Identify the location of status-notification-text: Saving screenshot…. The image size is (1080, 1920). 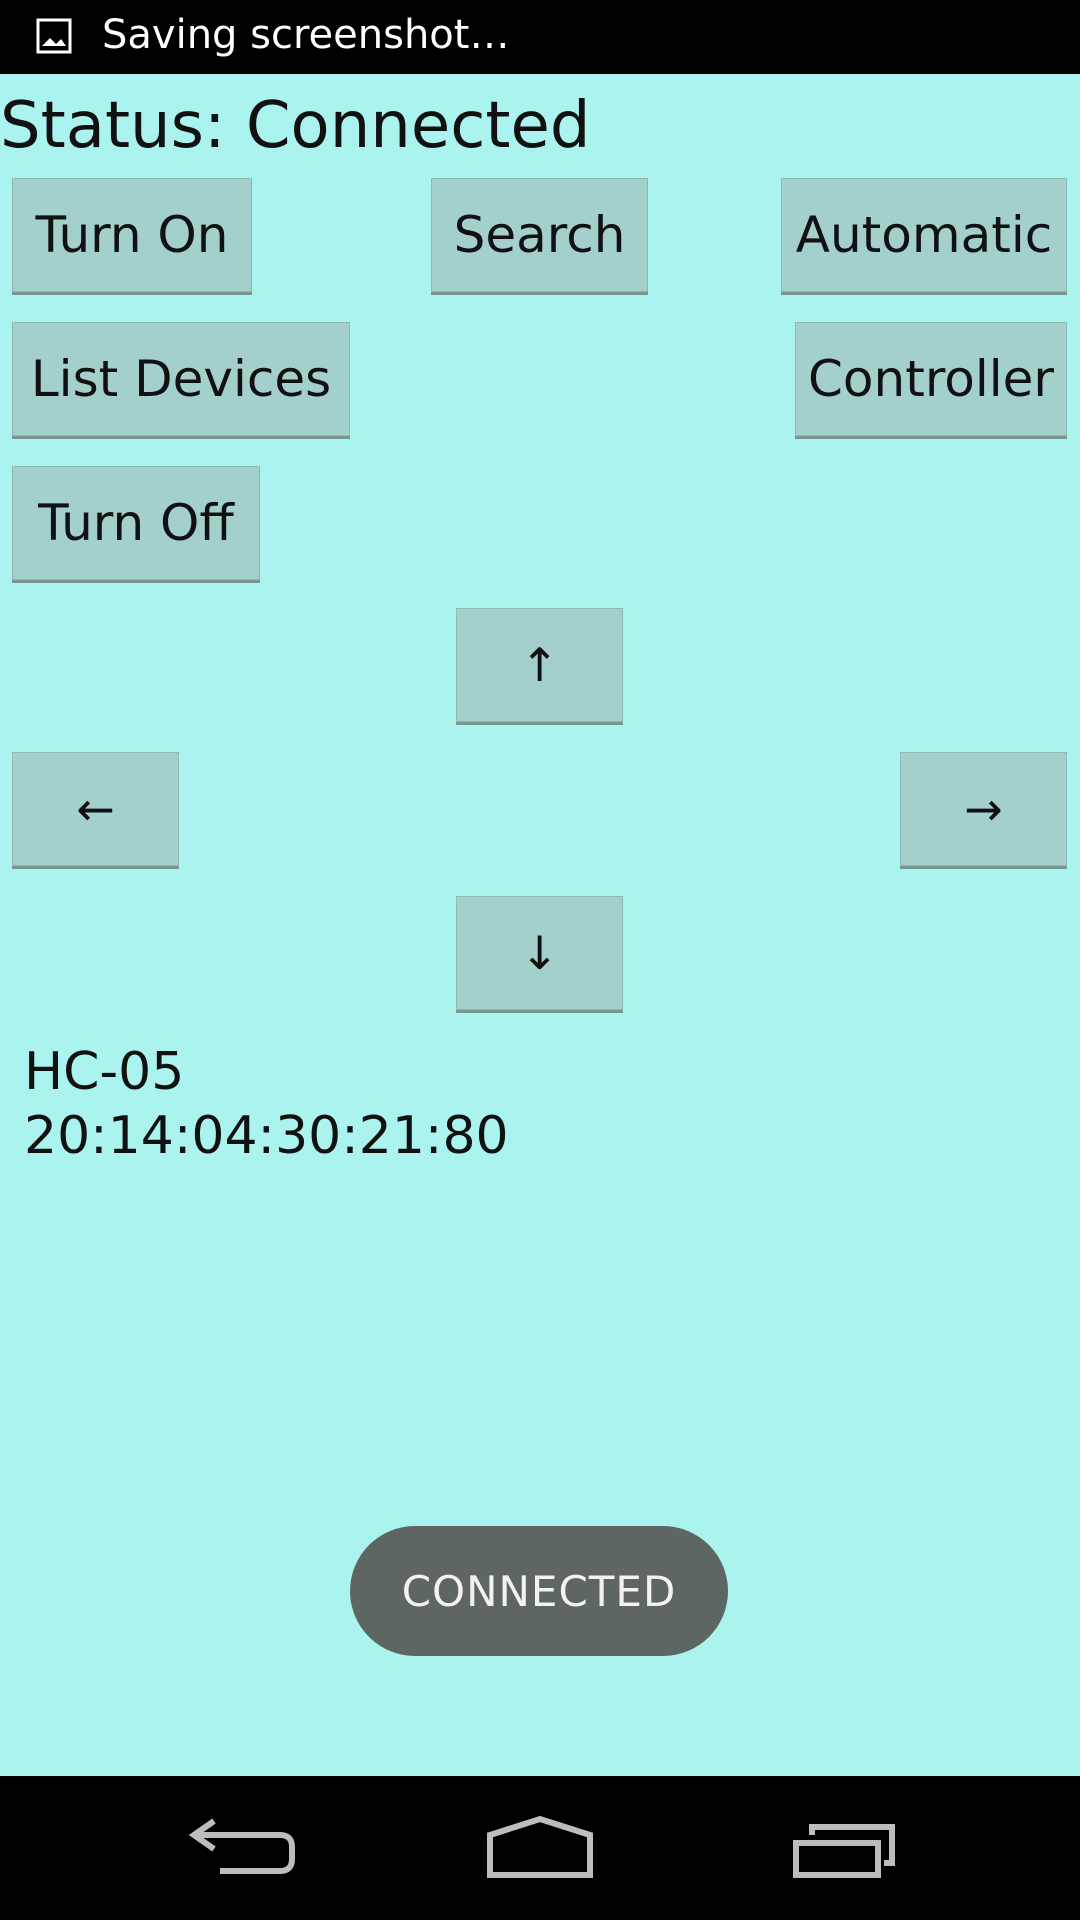
(306, 35).